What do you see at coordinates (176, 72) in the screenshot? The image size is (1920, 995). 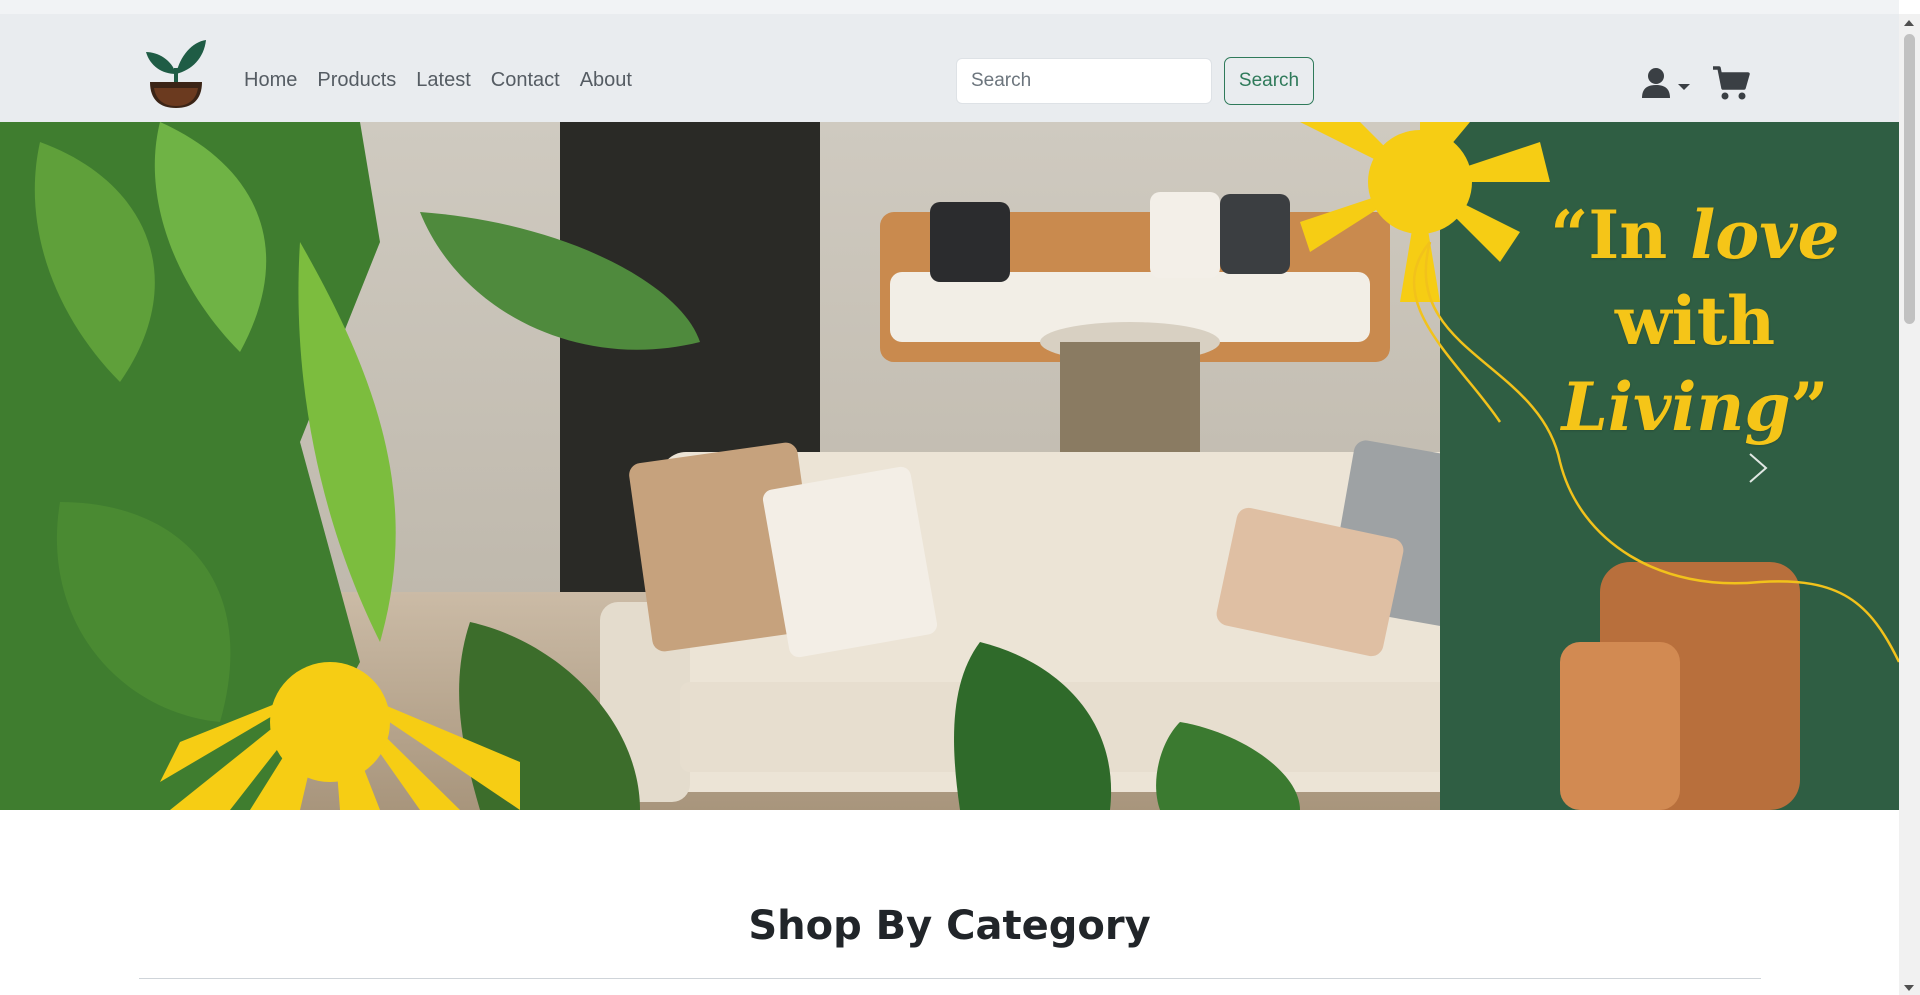 I see `plant-pot-logo` at bounding box center [176, 72].